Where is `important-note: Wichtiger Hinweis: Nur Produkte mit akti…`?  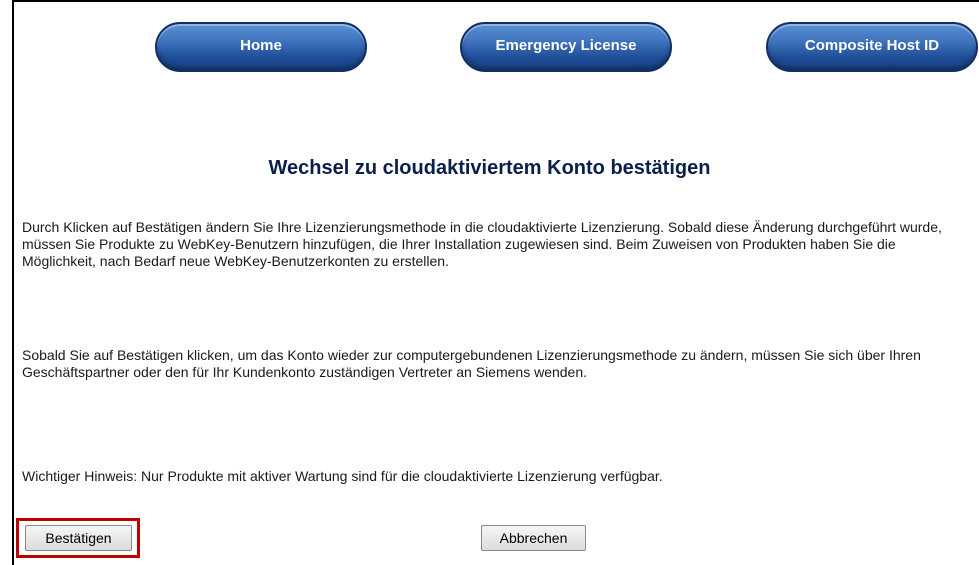 important-note: Wichtiger Hinweis: Nur Produkte mit akti… is located at coordinates (342, 476).